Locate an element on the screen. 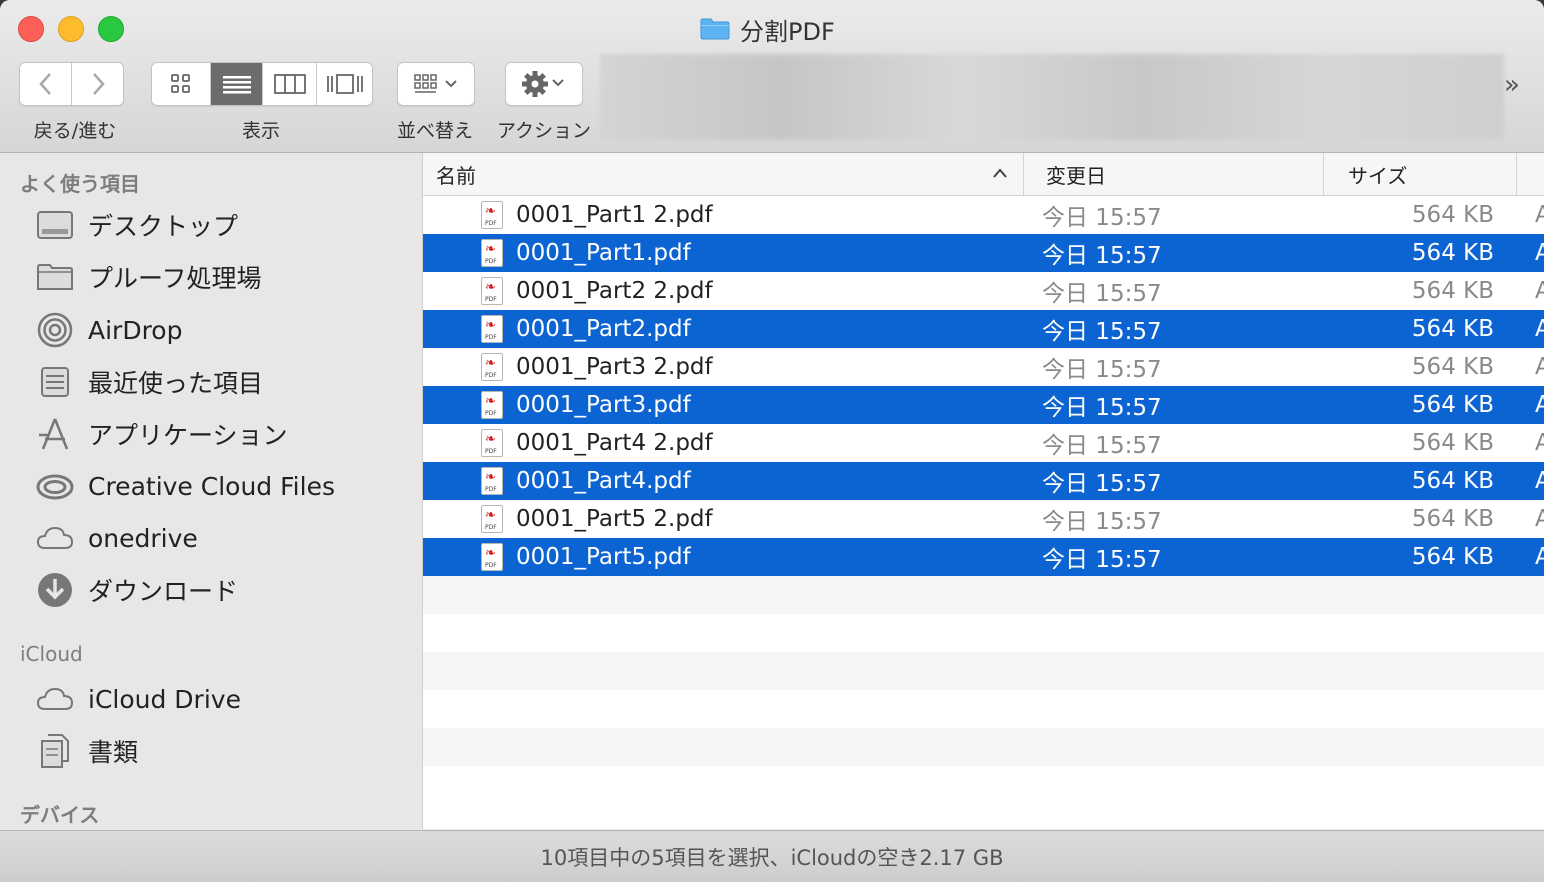 The image size is (1544, 882). view-label: 表示 is located at coordinates (260, 131).